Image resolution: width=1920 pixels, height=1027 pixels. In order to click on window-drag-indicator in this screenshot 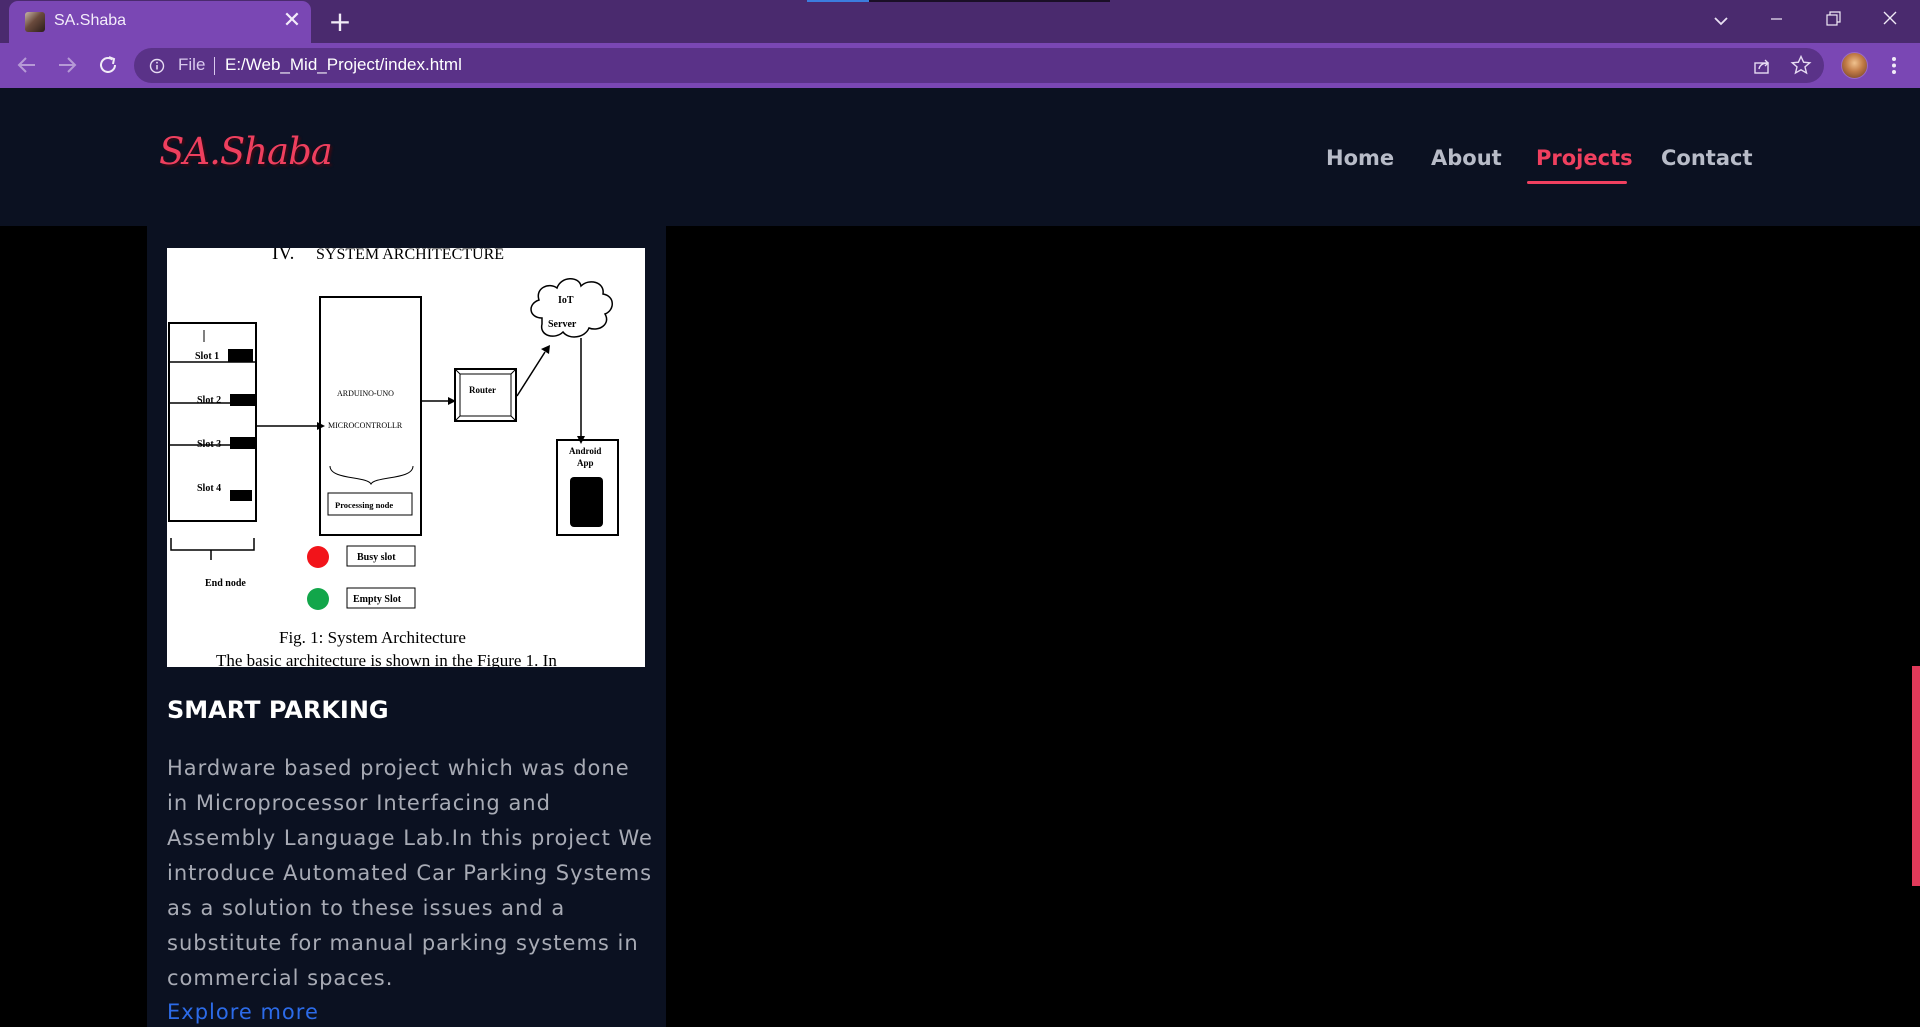, I will do `click(838, 1)`.